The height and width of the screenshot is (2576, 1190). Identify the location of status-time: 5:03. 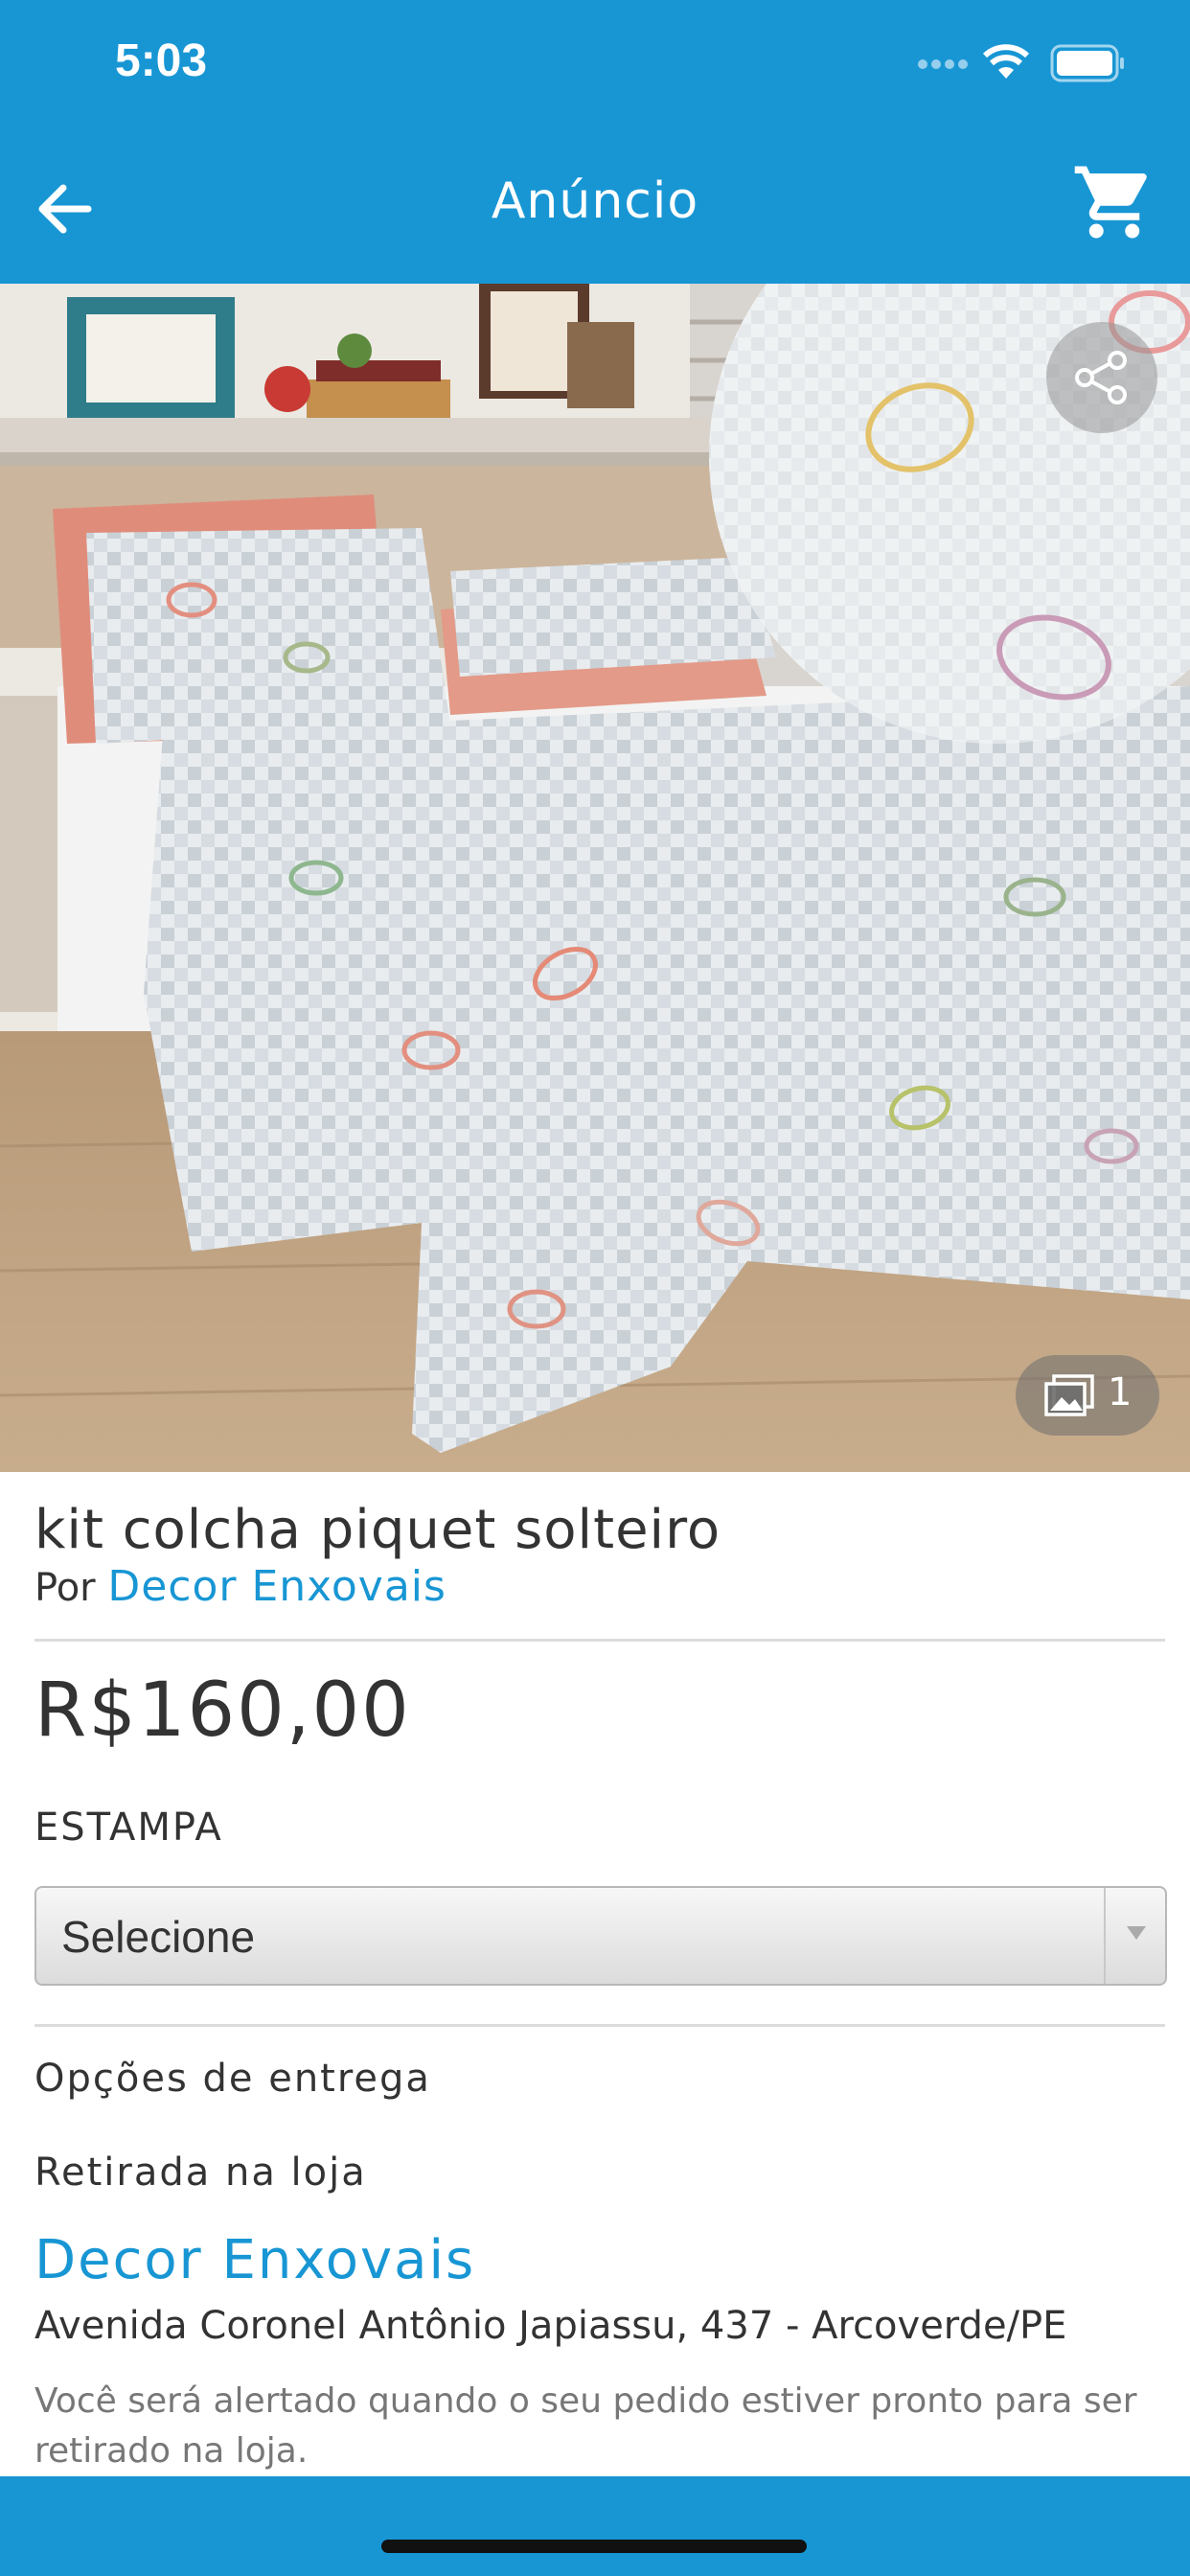
(162, 60).